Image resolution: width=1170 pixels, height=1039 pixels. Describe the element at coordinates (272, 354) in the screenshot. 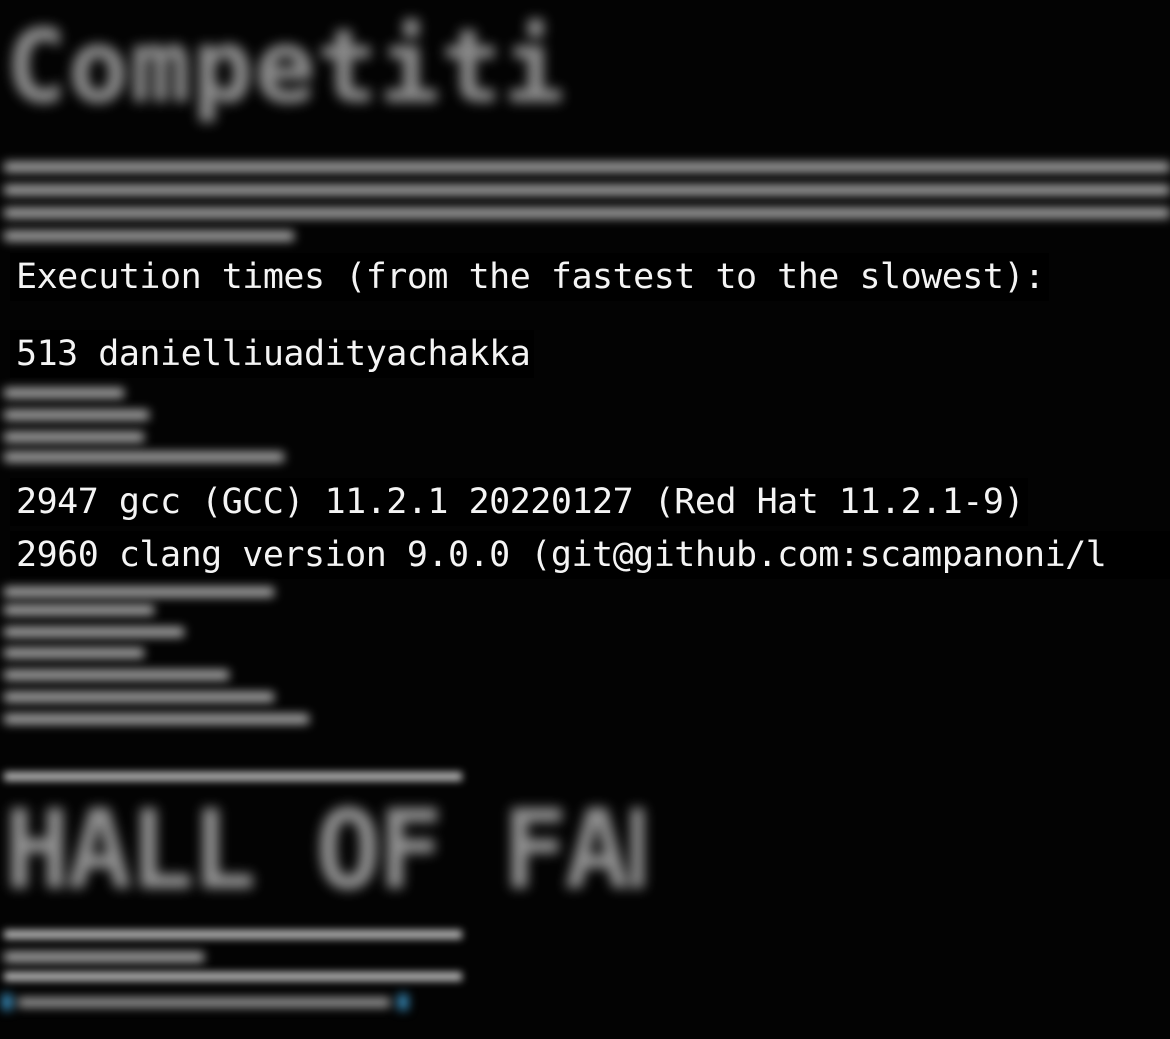

I see `result-row-winner: 513 danielliuadityachakka` at that location.